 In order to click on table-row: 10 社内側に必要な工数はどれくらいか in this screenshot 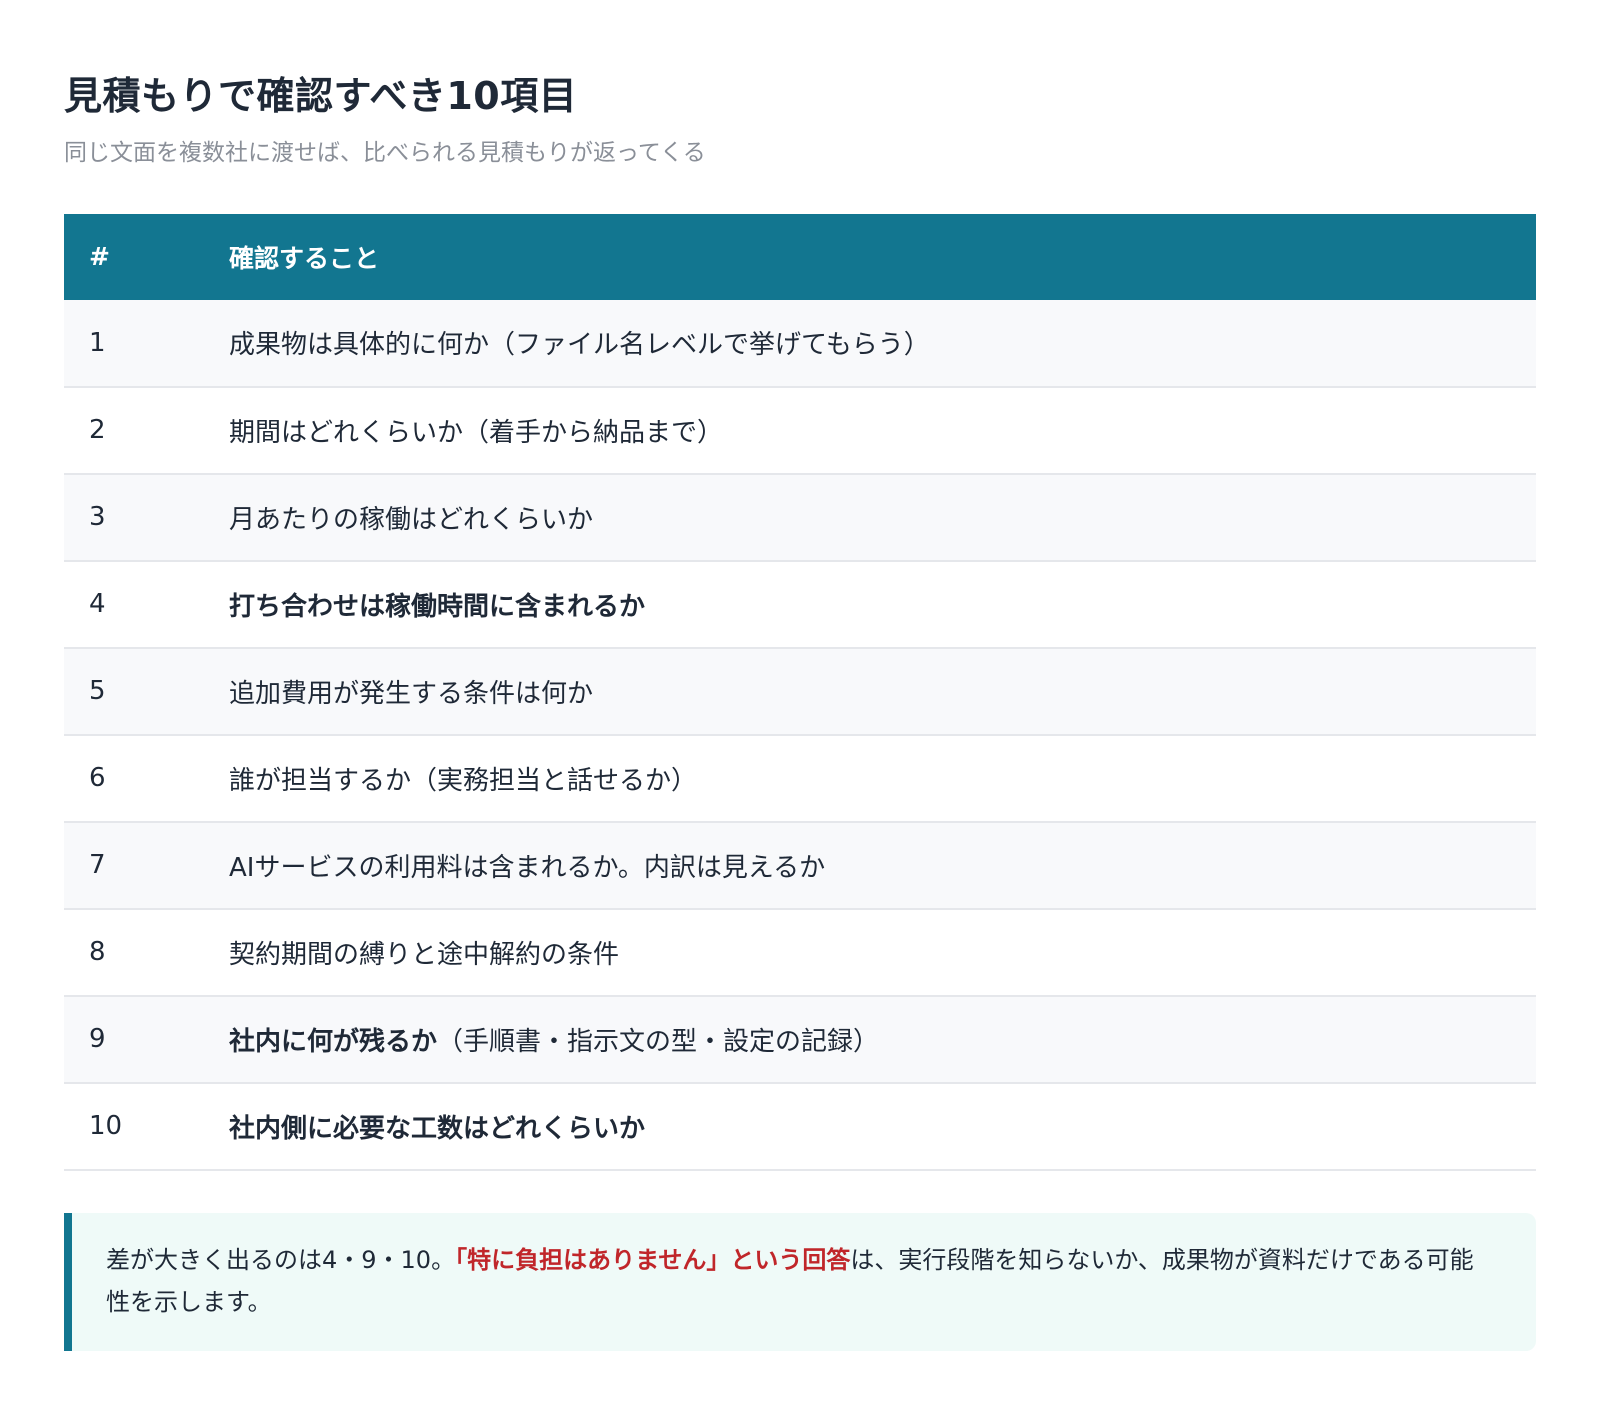, I will do `click(800, 1126)`.